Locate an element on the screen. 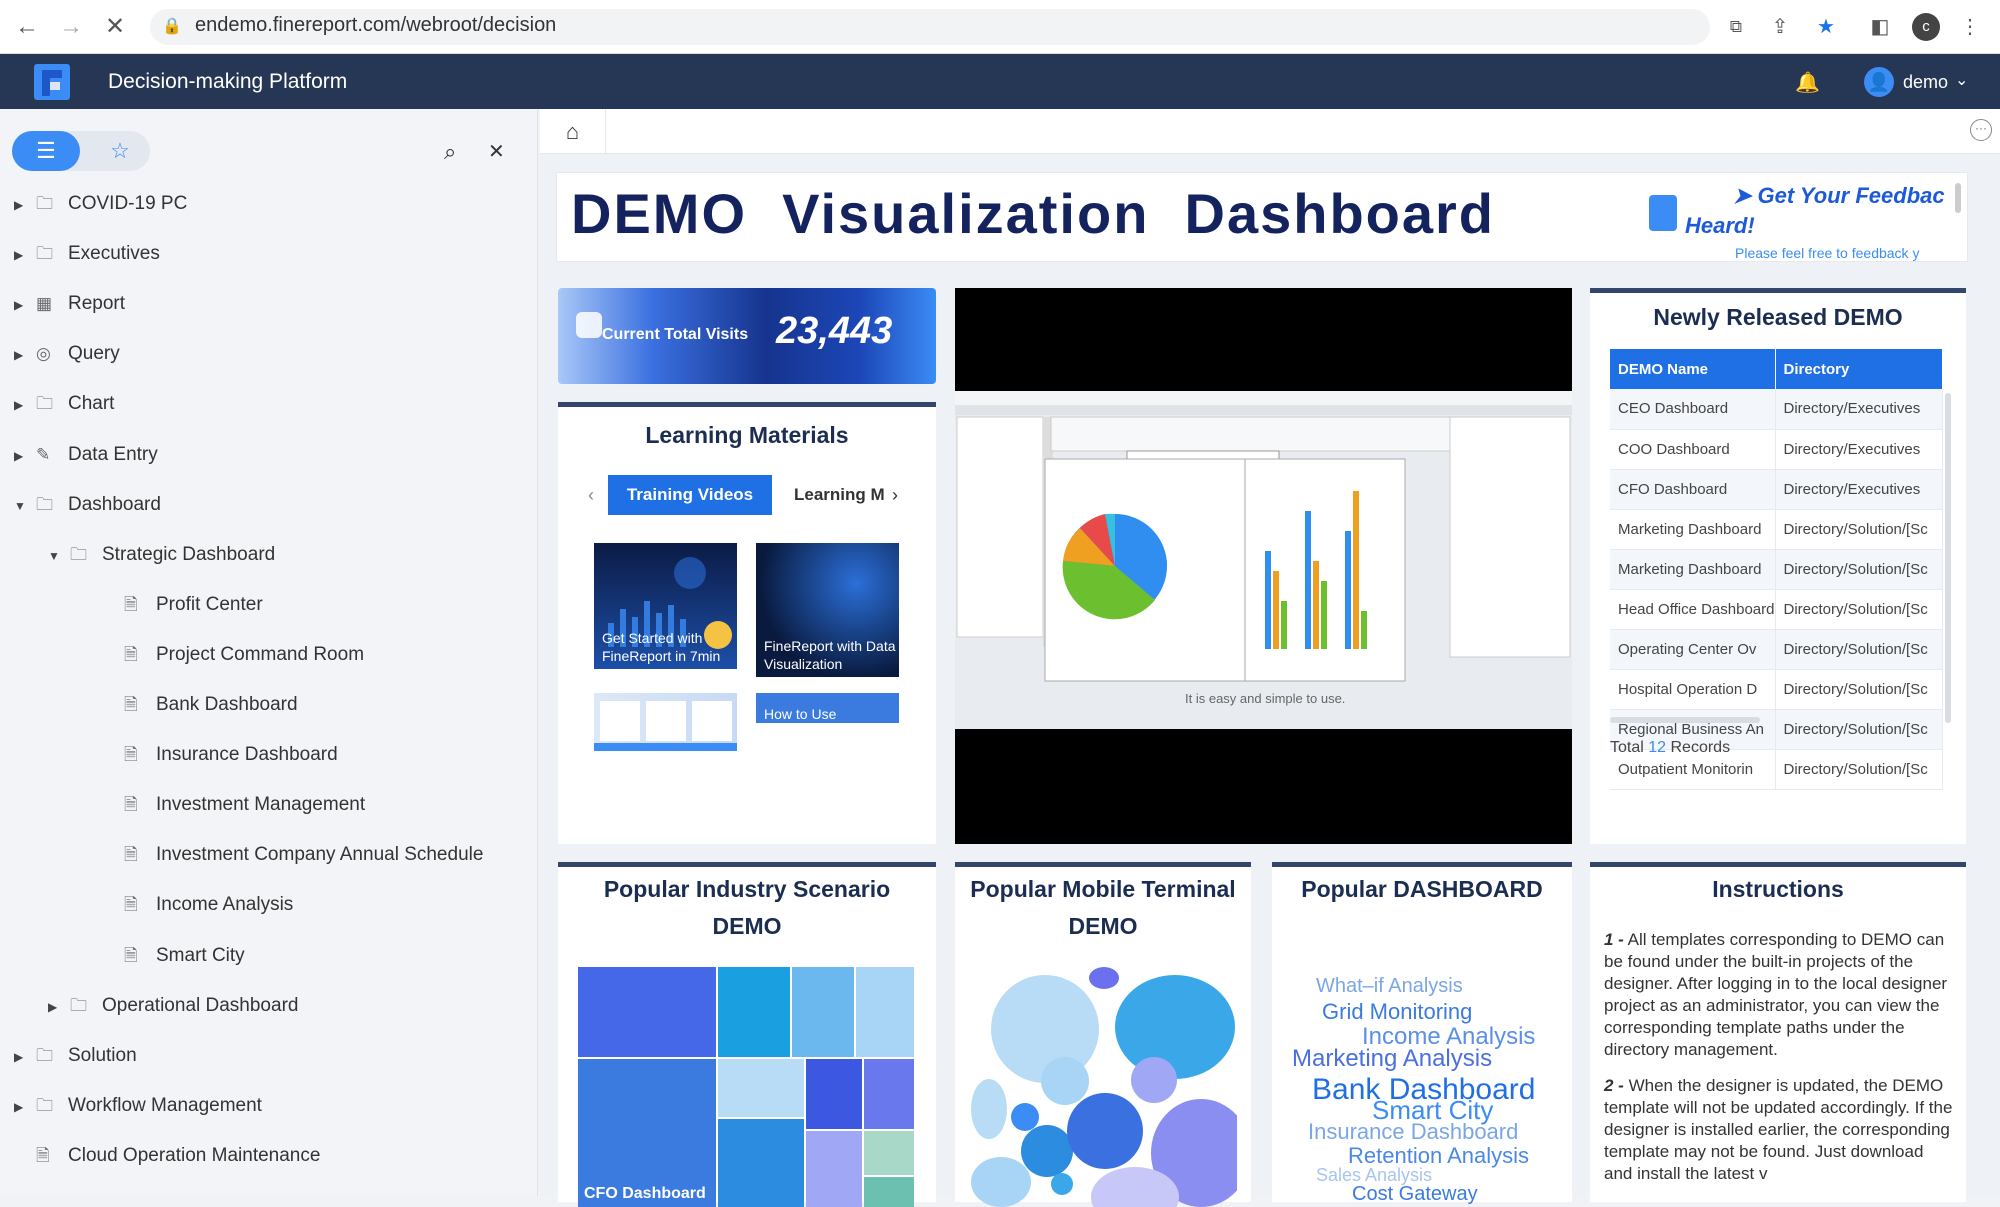  user-name: demo is located at coordinates (1925, 82).